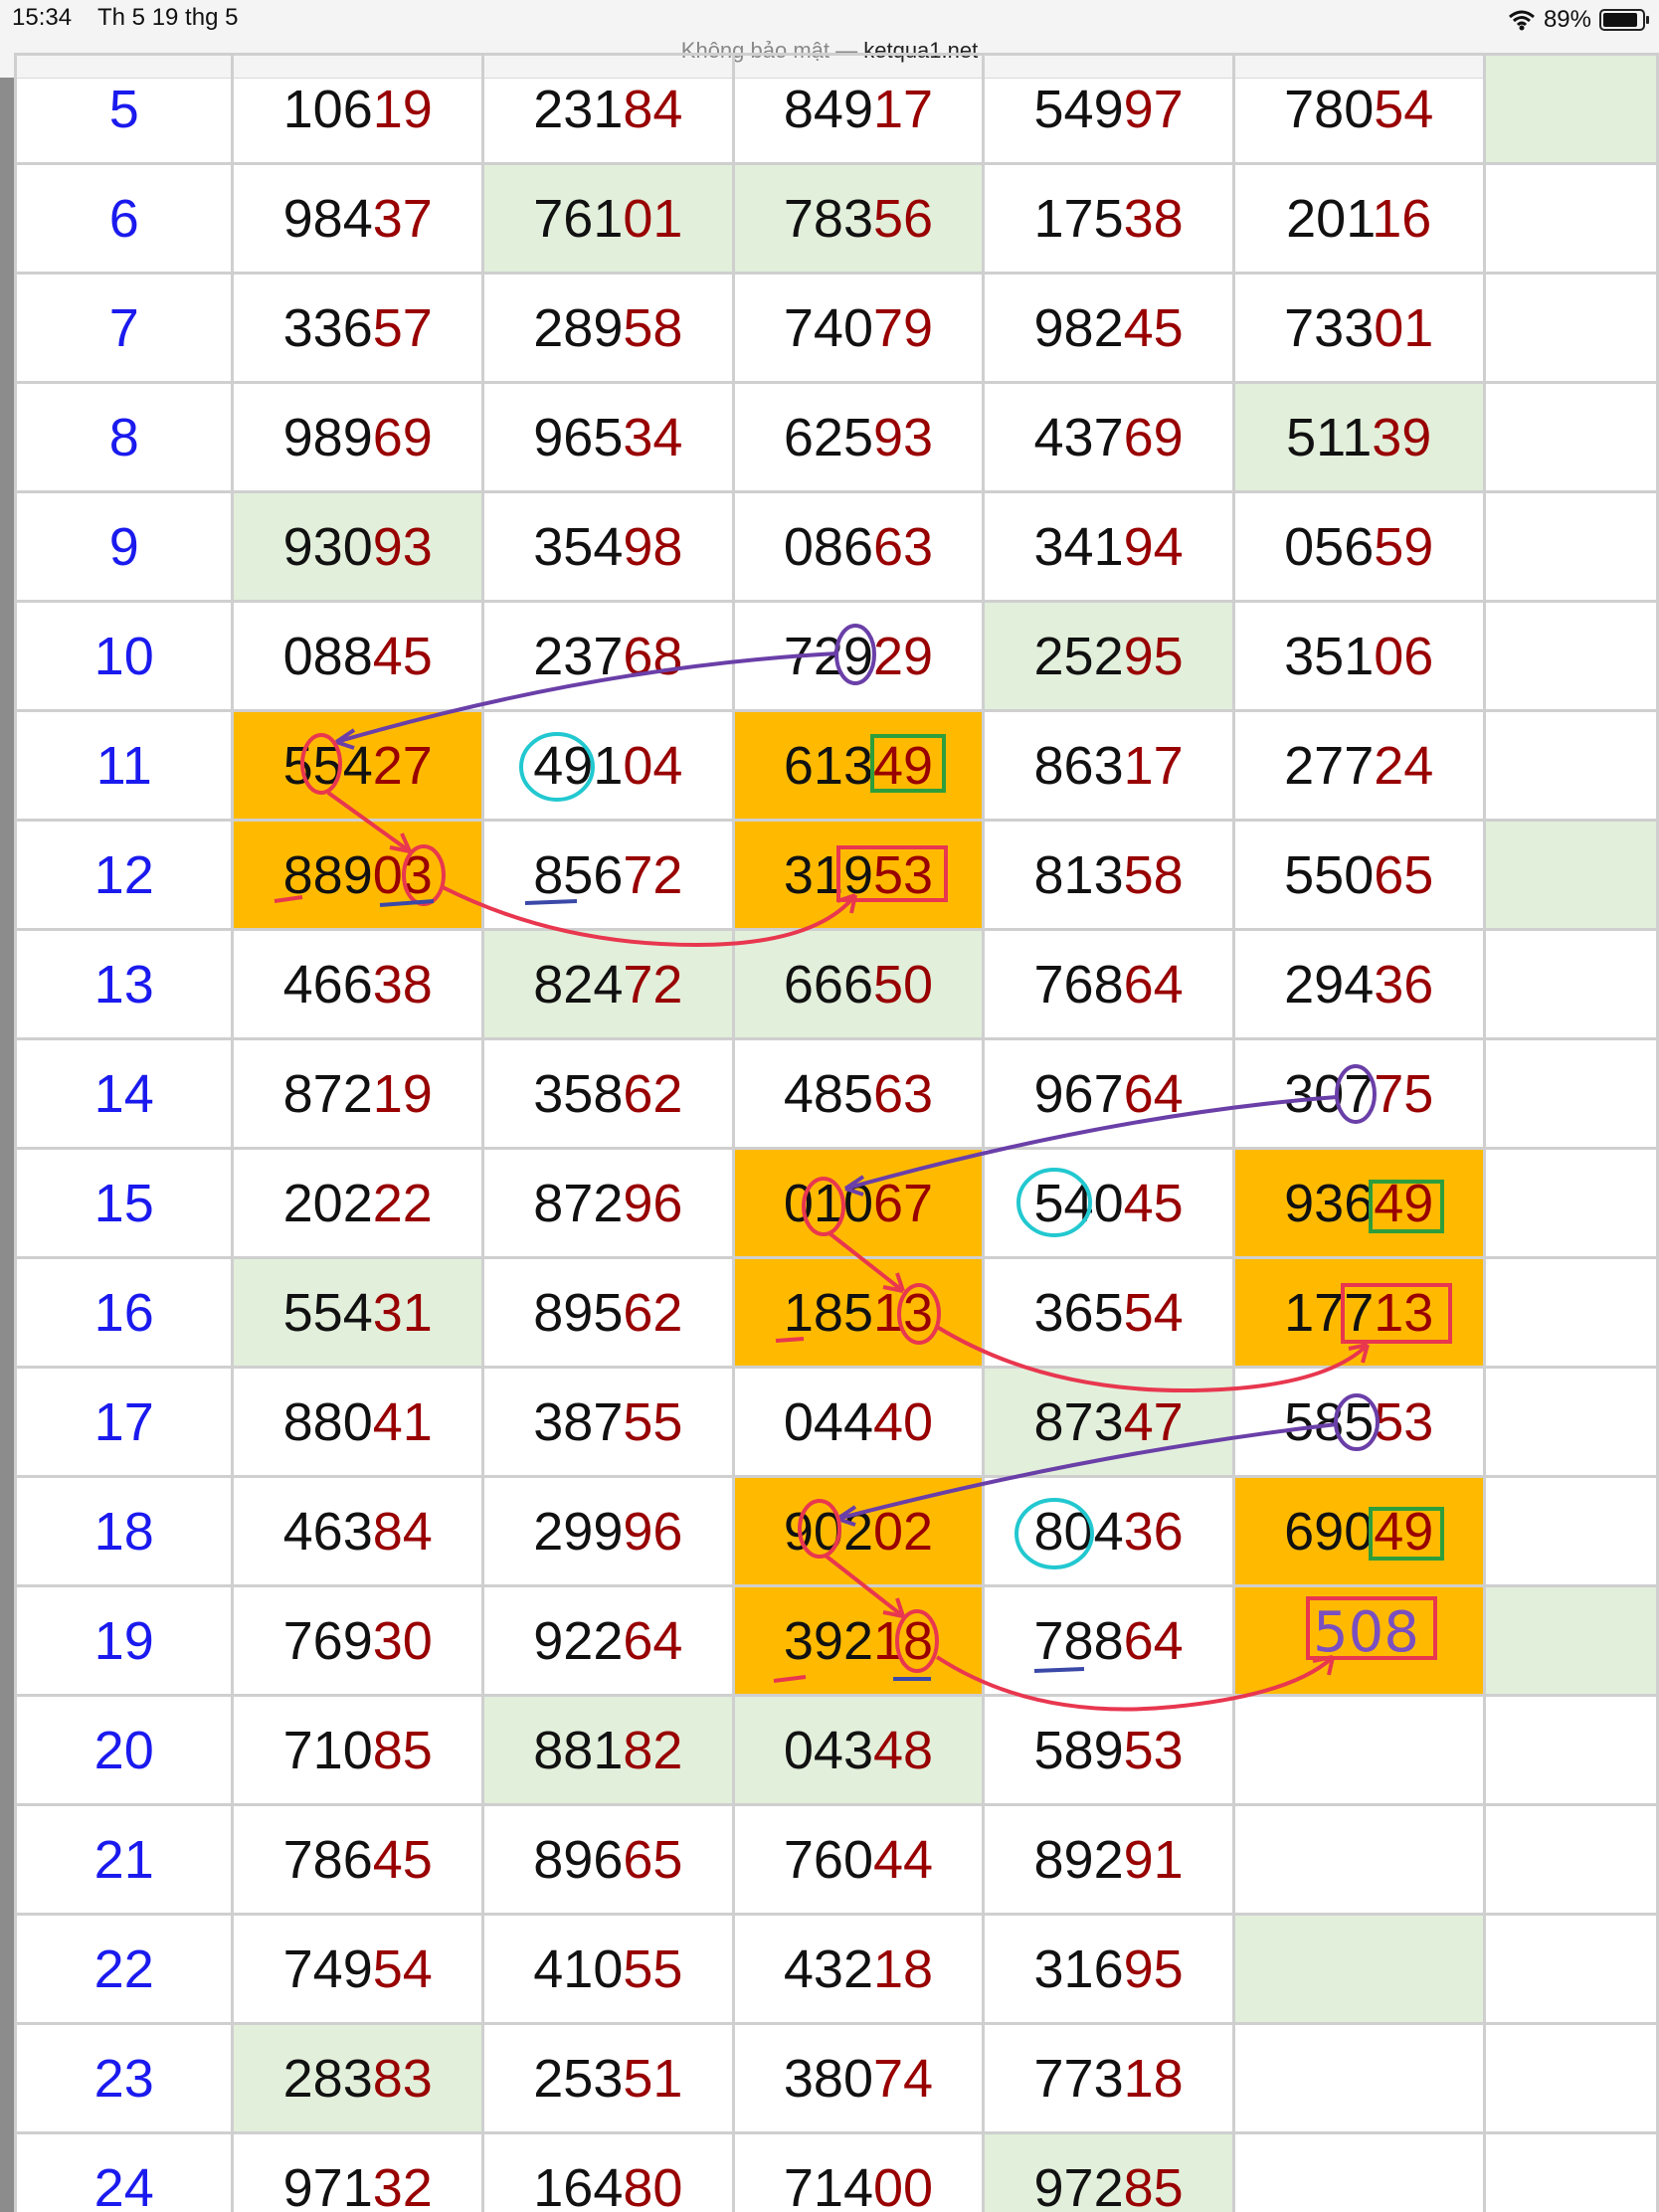  Describe the element at coordinates (578, 656) in the screenshot. I see `leading-digits: 237` at that location.